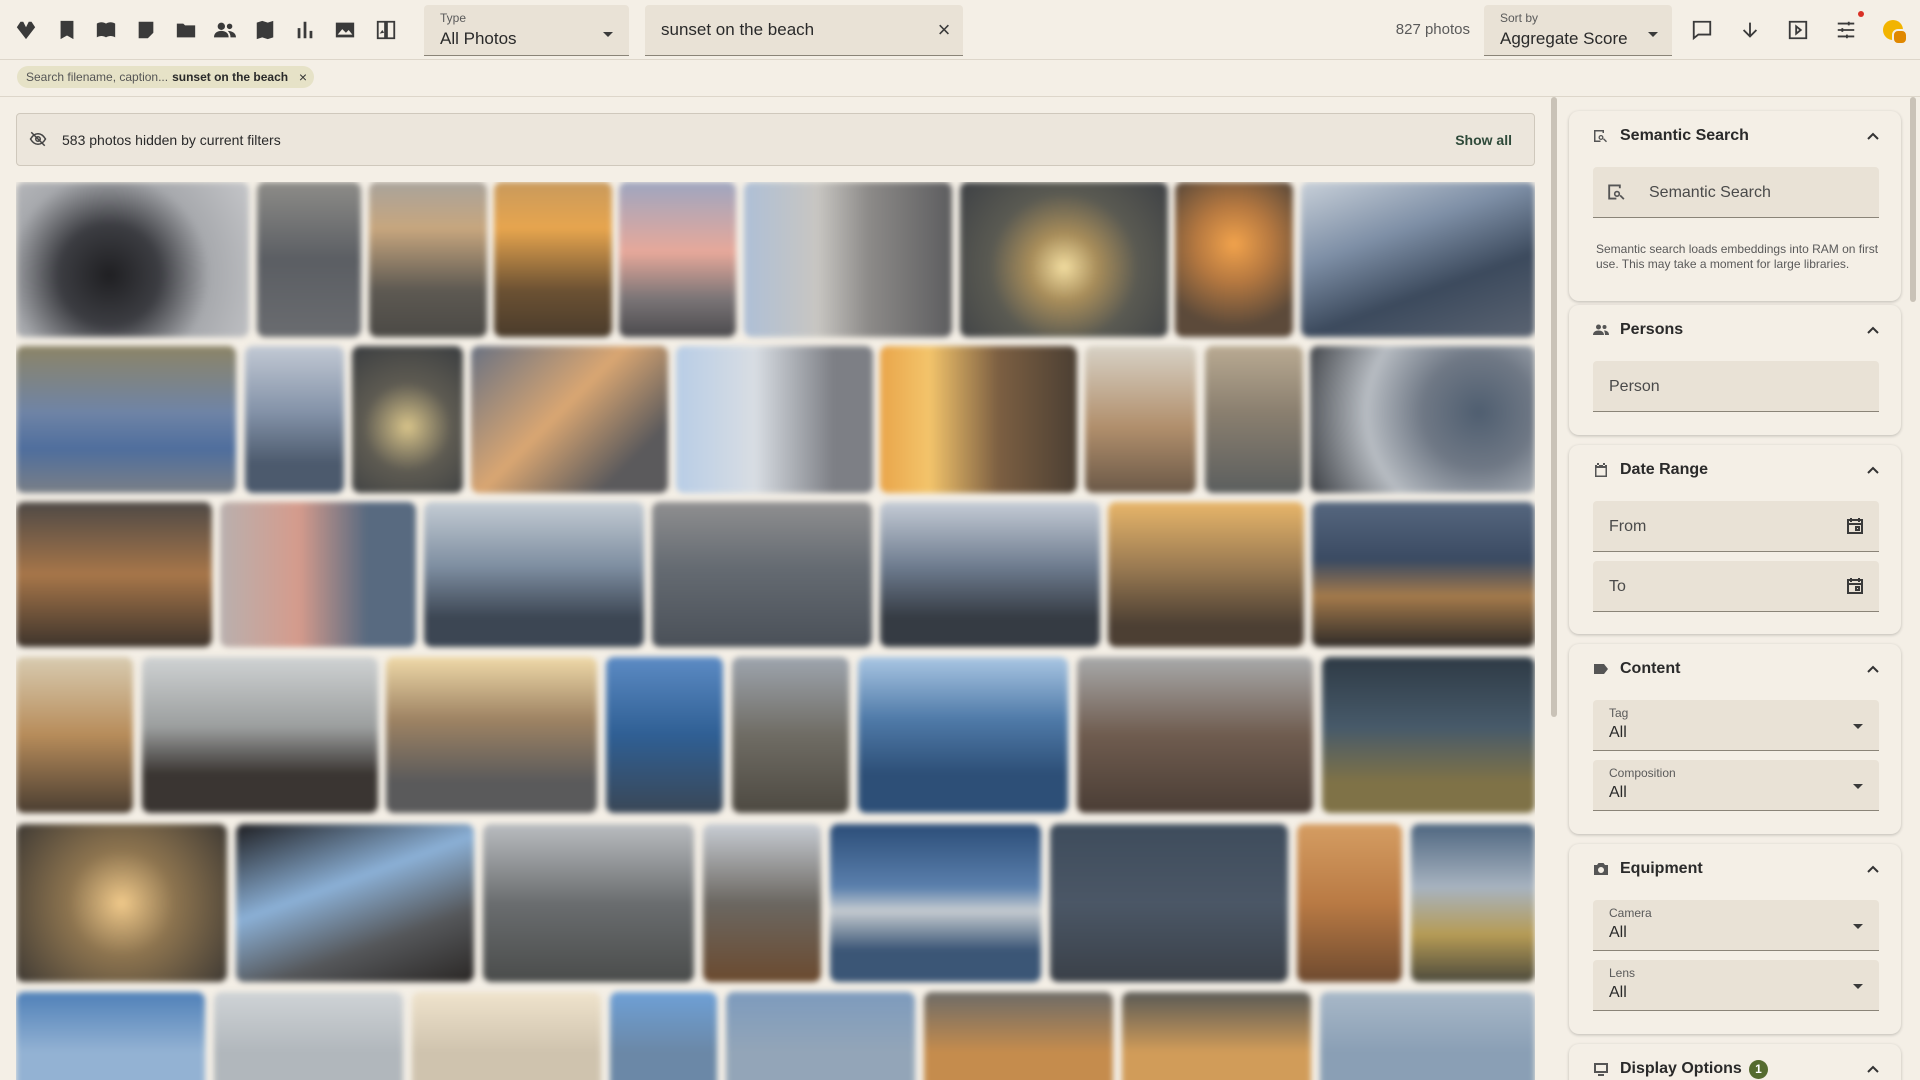  I want to click on content-header: Content, so click(1735, 669).